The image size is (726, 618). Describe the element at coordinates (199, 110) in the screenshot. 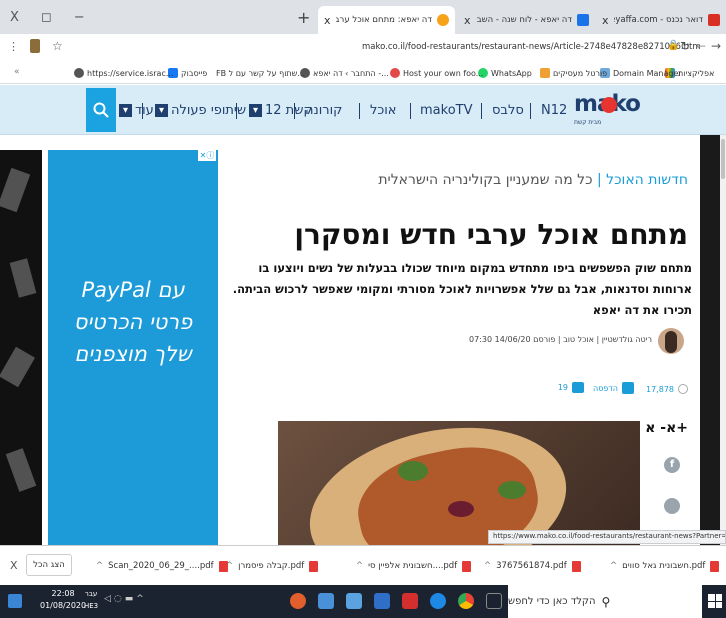

I see `nav-item-partnerships: ▾ שיתופי פעולה` at that location.